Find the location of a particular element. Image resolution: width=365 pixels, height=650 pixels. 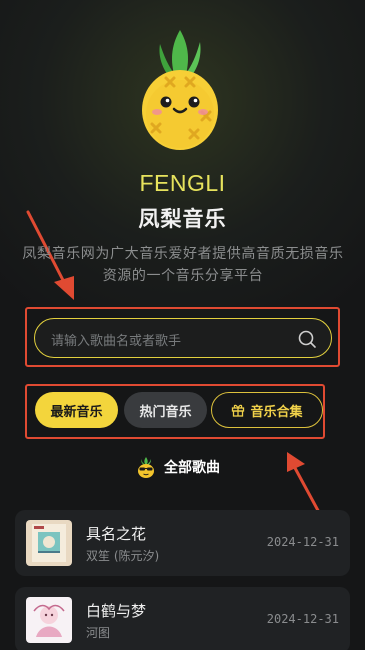

search-input: 请输入歌曲名或者歌手 is located at coordinates (183, 338).